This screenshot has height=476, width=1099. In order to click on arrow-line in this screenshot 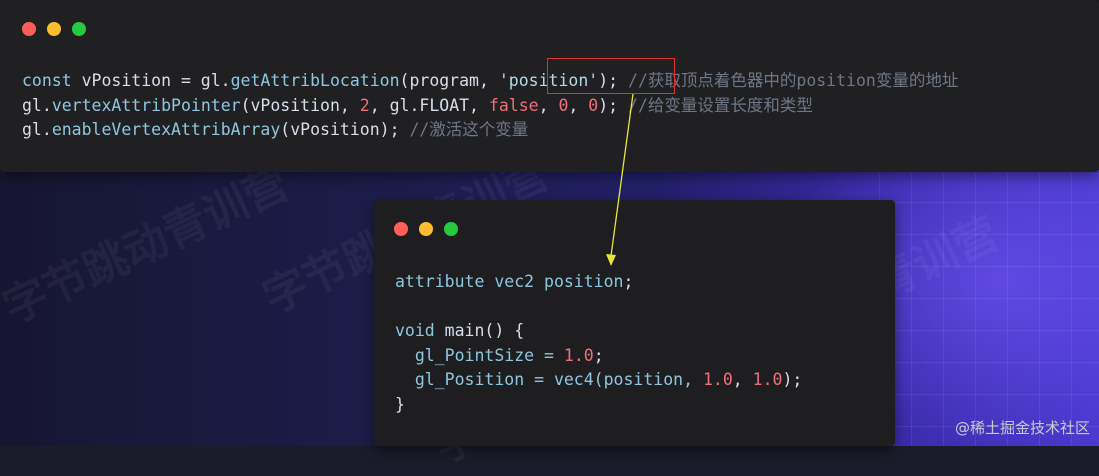, I will do `click(622, 175)`.